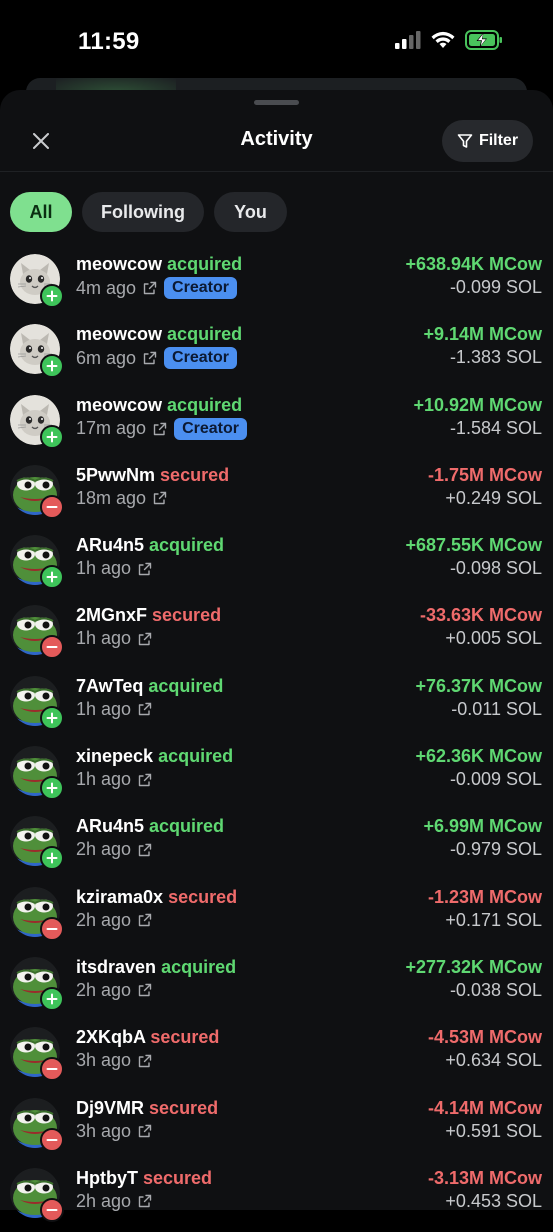 The height and width of the screenshot is (1232, 553). I want to click on user-line: itsdraven acquired, so click(156, 967).